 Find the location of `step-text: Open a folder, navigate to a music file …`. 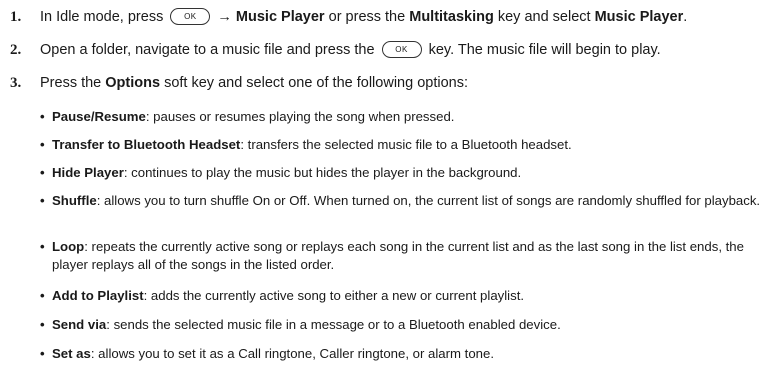

step-text: Open a folder, navigate to a music file … is located at coordinates (350, 49).